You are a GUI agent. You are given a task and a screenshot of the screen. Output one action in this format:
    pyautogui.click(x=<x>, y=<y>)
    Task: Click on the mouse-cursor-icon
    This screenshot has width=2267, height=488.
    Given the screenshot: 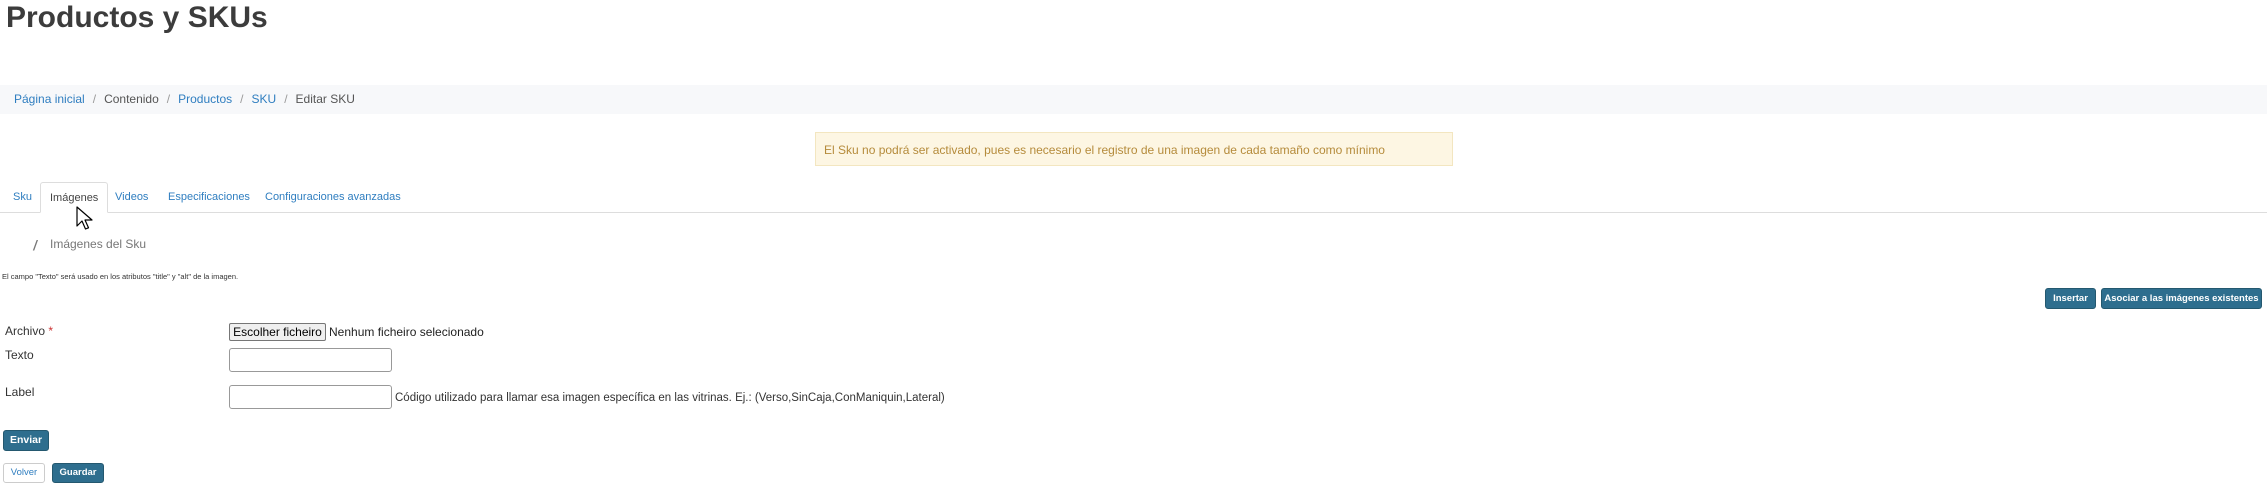 What is the action you would take?
    pyautogui.click(x=84, y=218)
    